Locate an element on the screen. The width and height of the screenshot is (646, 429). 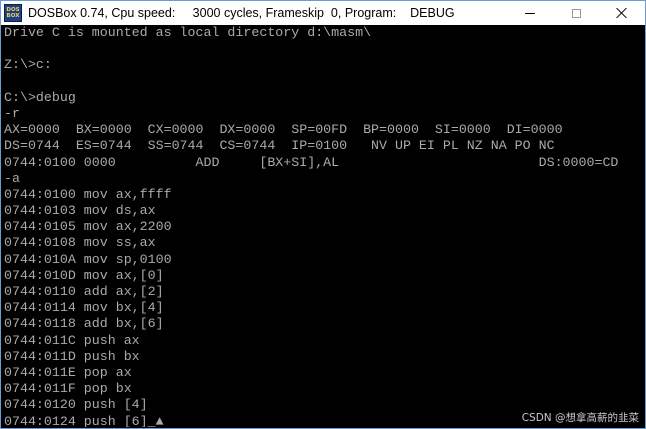
maximize-button is located at coordinates (576, 13).